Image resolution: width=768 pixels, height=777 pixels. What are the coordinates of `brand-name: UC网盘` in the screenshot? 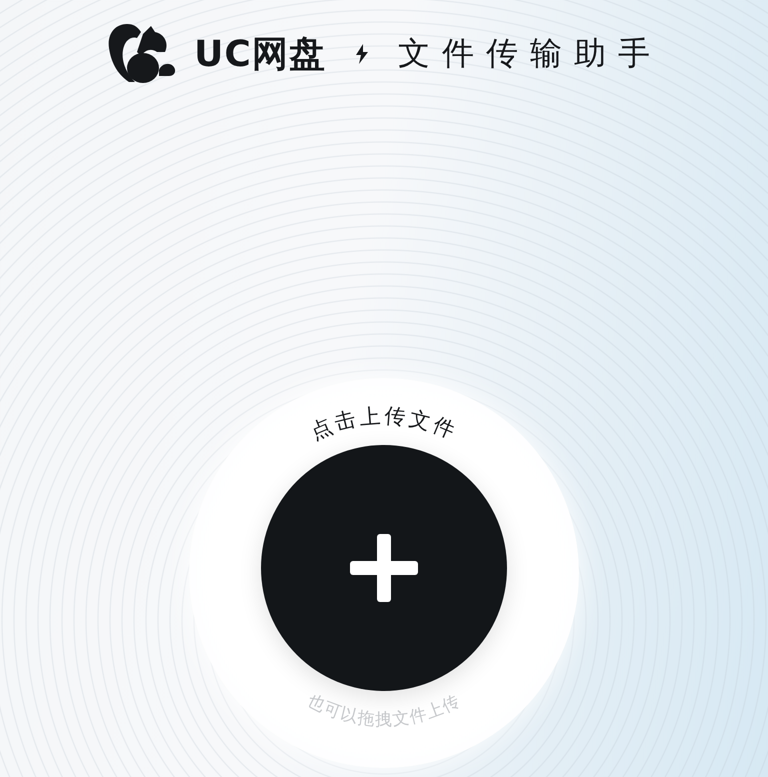 It's located at (260, 54).